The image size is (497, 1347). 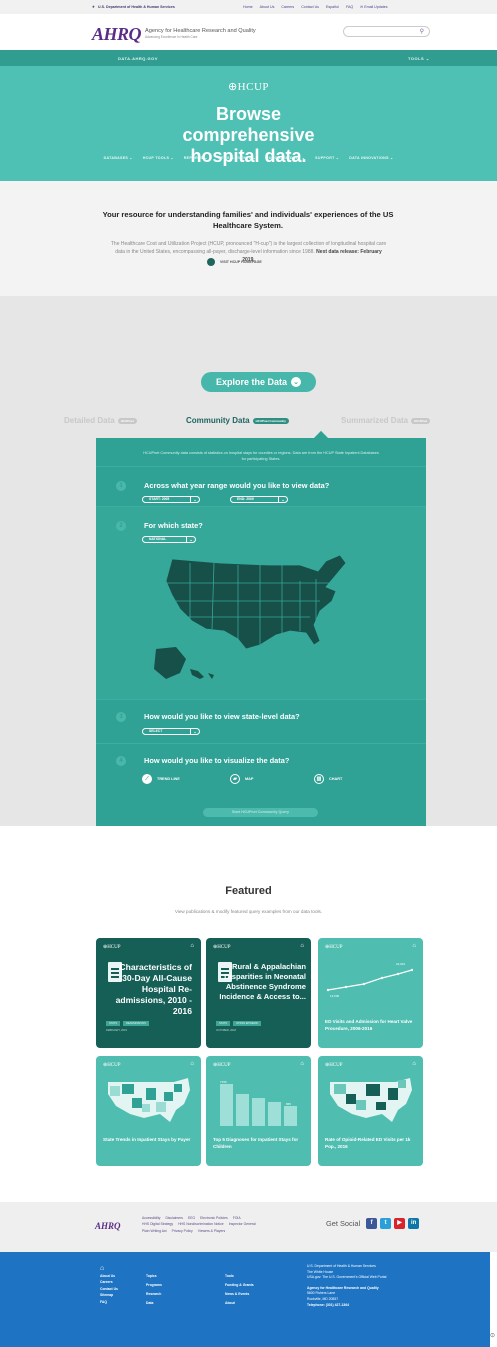 What do you see at coordinates (259, 499) in the screenshot?
I see `end-year-select: END: 2009 ⌄` at bounding box center [259, 499].